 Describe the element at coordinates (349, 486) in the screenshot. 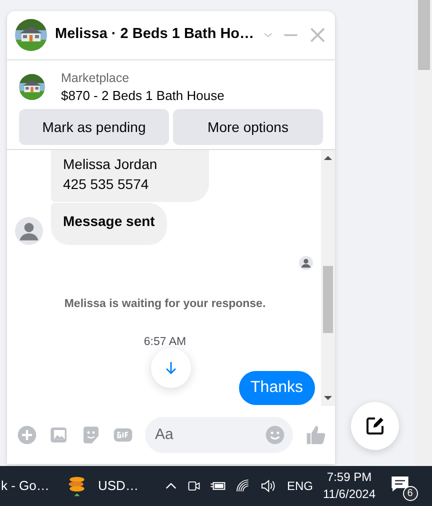

I see `taskbar-clock: 7:59 PM 11/6/2024` at that location.